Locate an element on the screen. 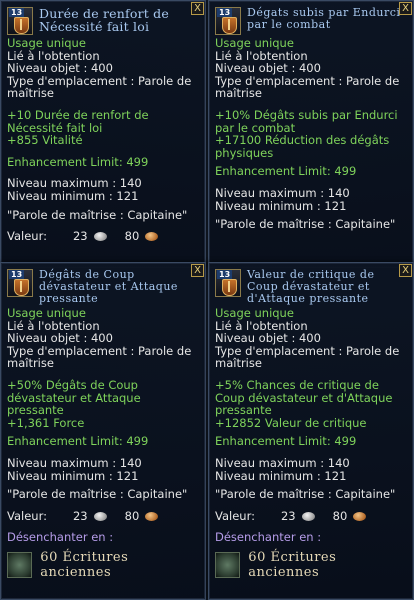 This screenshot has height=600, width=414. effect-secondary: +1,361 Force is located at coordinates (46, 422).